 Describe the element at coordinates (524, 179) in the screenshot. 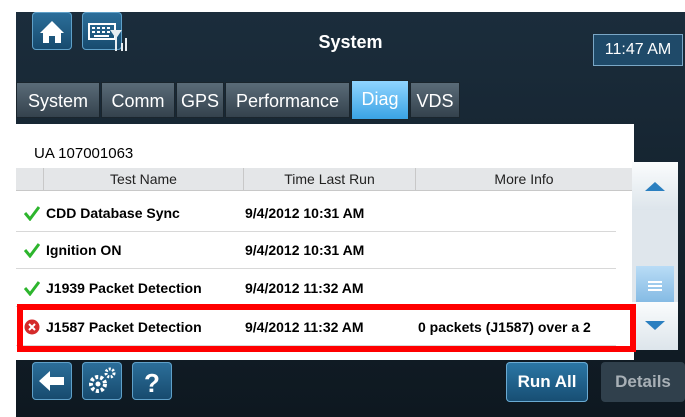

I see `column-more-info: More Info` at that location.